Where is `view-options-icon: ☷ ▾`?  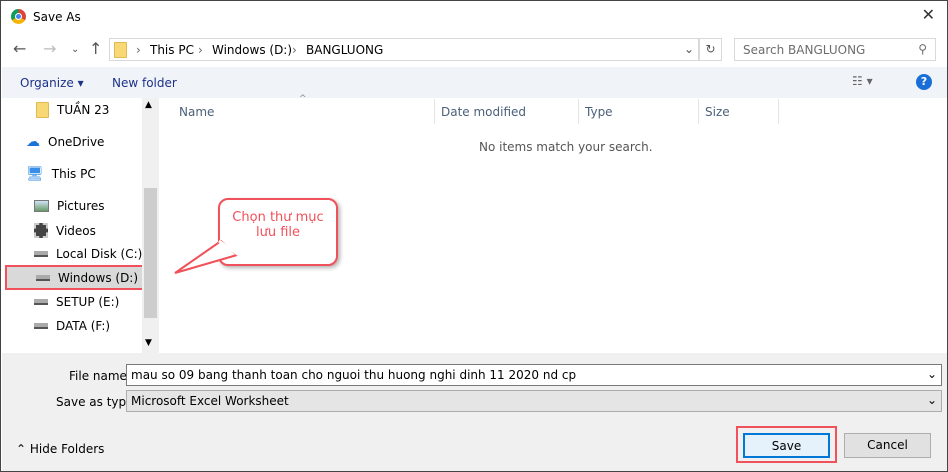
view-options-icon: ☷ ▾ is located at coordinates (862, 81).